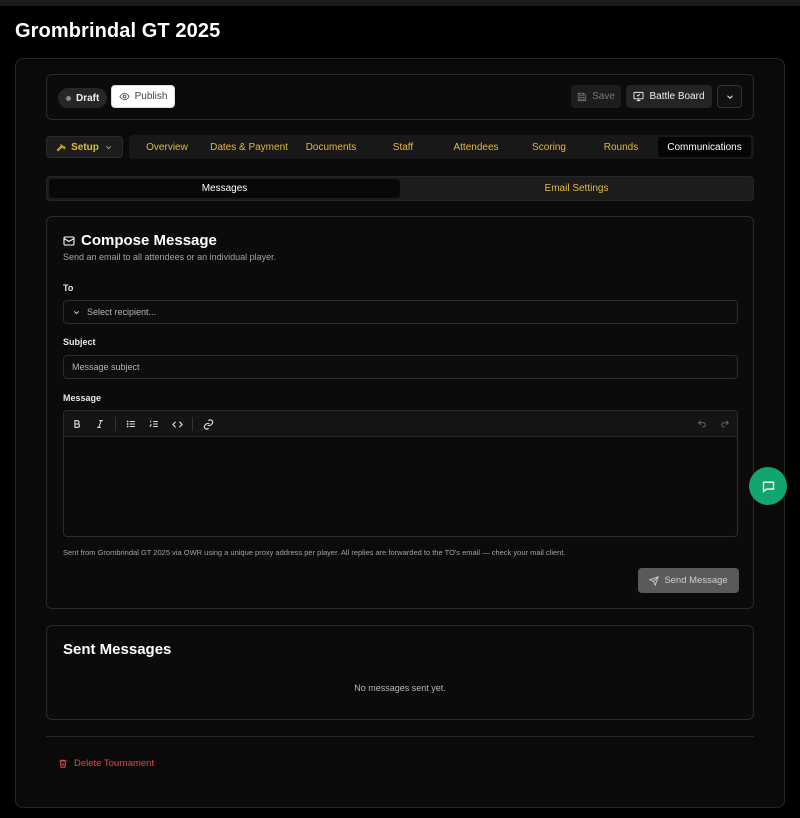 The image size is (800, 818). What do you see at coordinates (77, 424) in the screenshot?
I see `bold-icon` at bounding box center [77, 424].